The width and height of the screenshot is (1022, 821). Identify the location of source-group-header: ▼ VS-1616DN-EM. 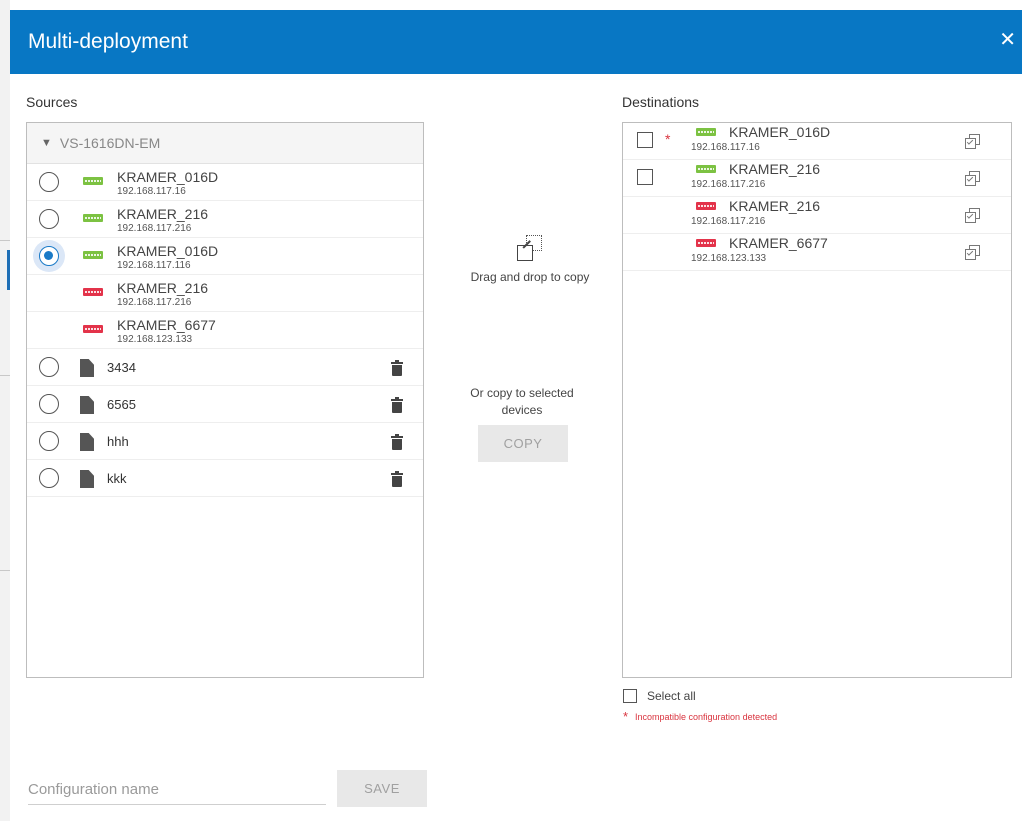
(225, 143).